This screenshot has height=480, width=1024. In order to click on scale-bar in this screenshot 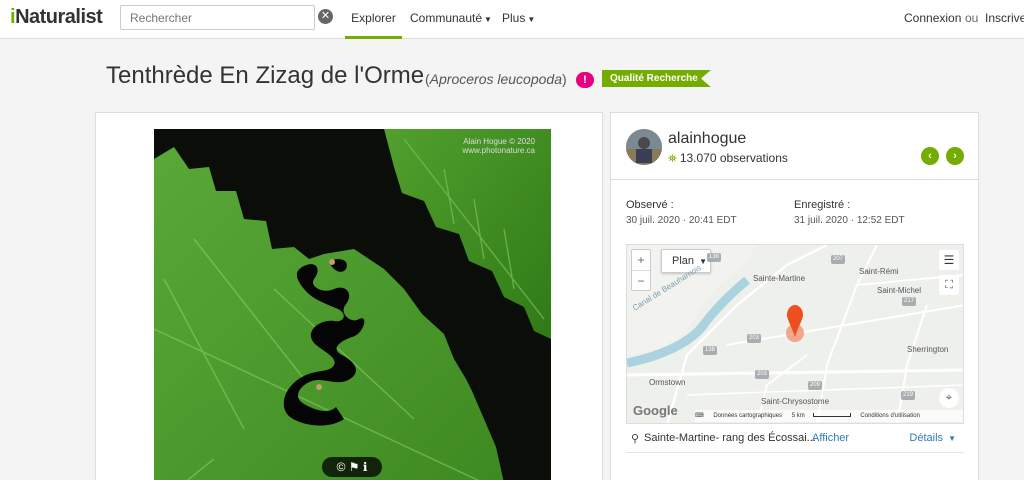, I will do `click(831, 415)`.